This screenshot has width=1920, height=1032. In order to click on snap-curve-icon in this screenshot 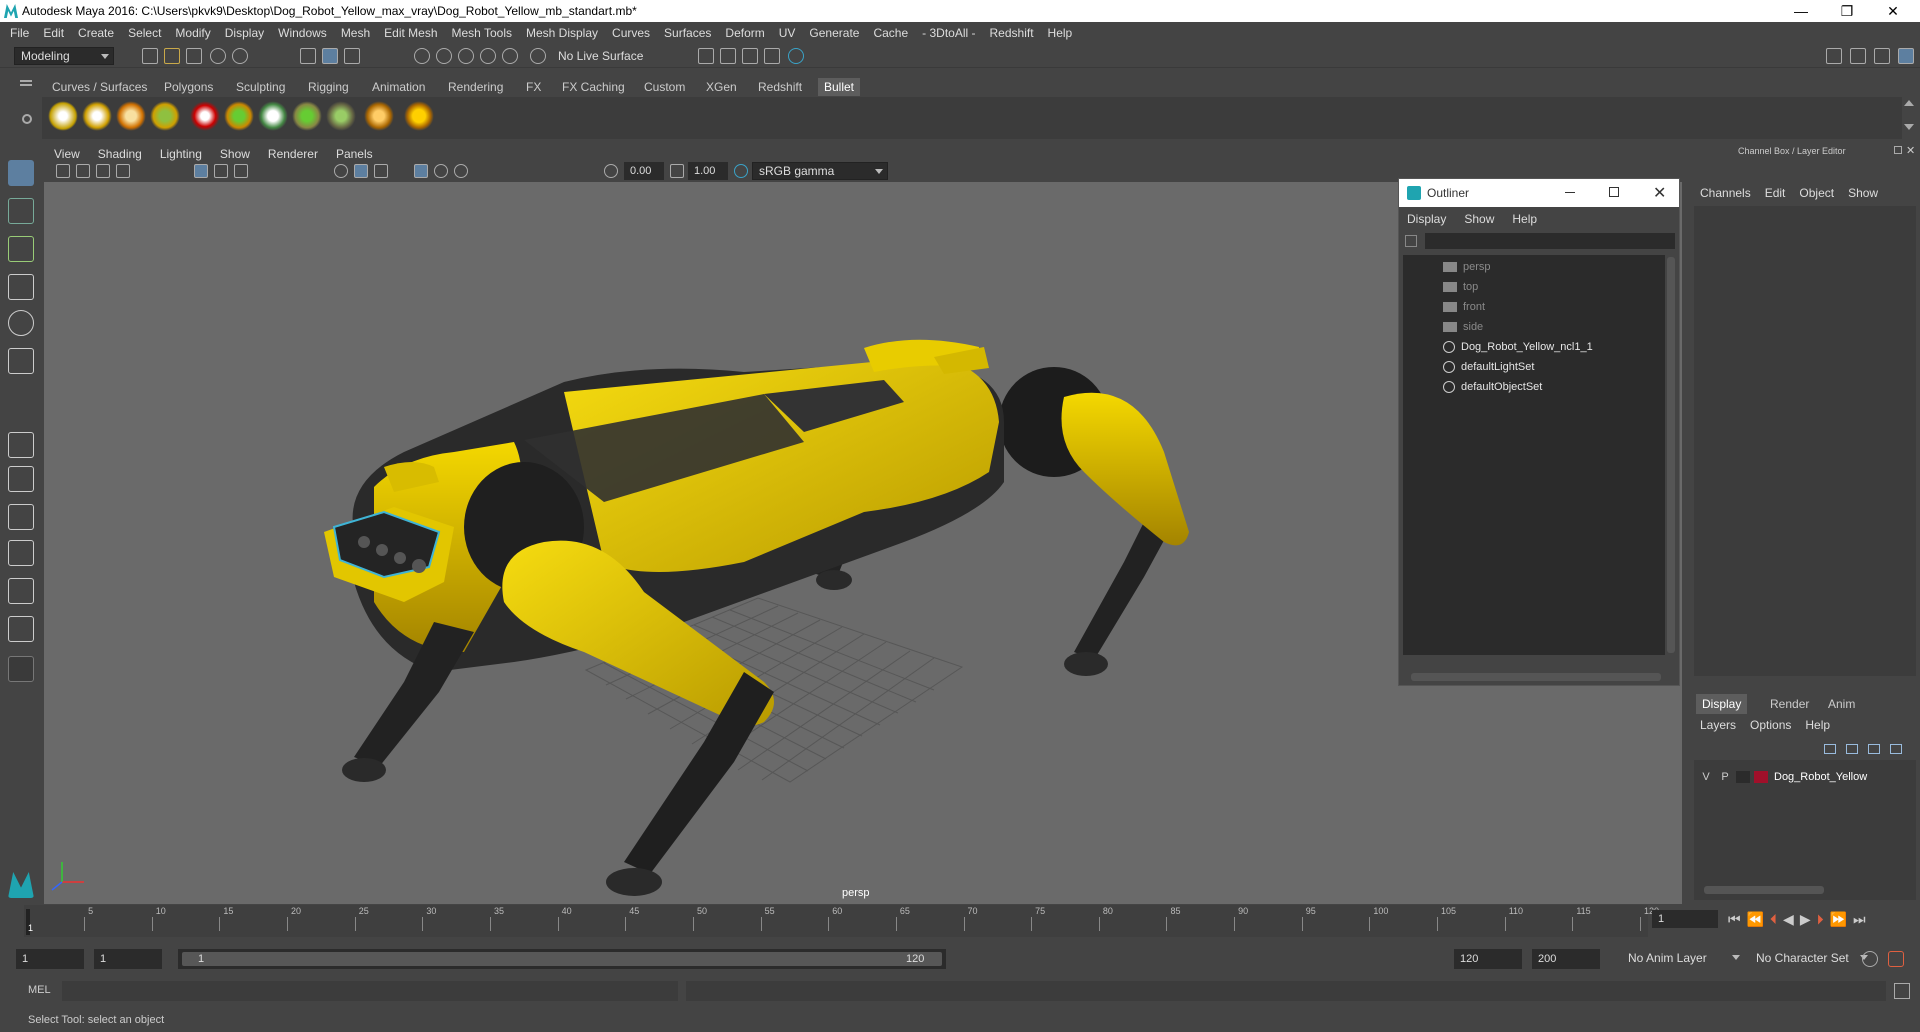, I will do `click(444, 56)`.